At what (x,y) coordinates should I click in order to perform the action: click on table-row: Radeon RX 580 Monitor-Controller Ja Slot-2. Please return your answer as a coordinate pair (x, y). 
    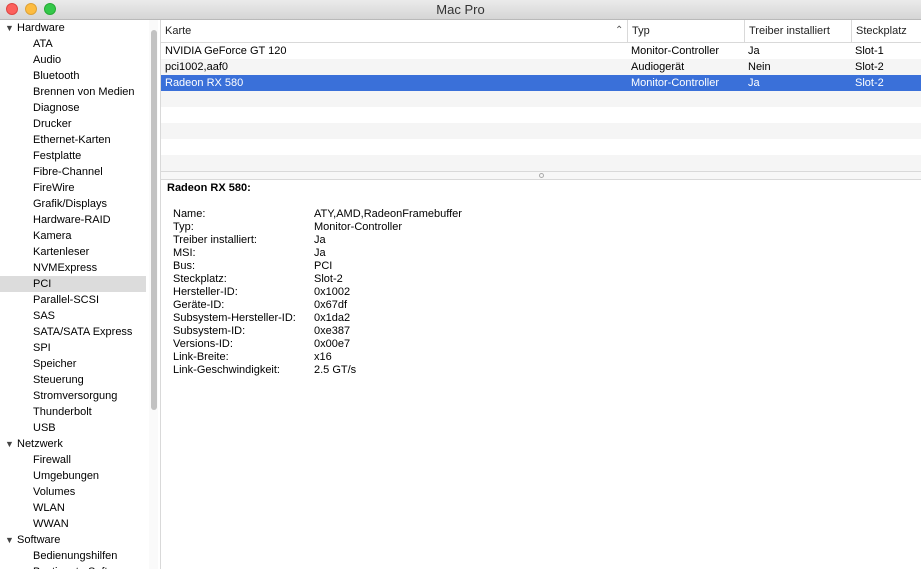
    Looking at the image, I should click on (541, 83).